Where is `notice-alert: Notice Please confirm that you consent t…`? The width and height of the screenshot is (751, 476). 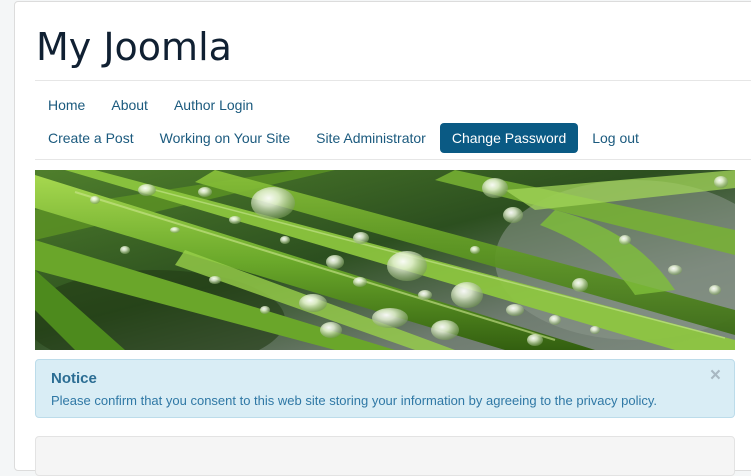 notice-alert: Notice Please confirm that you consent t… is located at coordinates (385, 388).